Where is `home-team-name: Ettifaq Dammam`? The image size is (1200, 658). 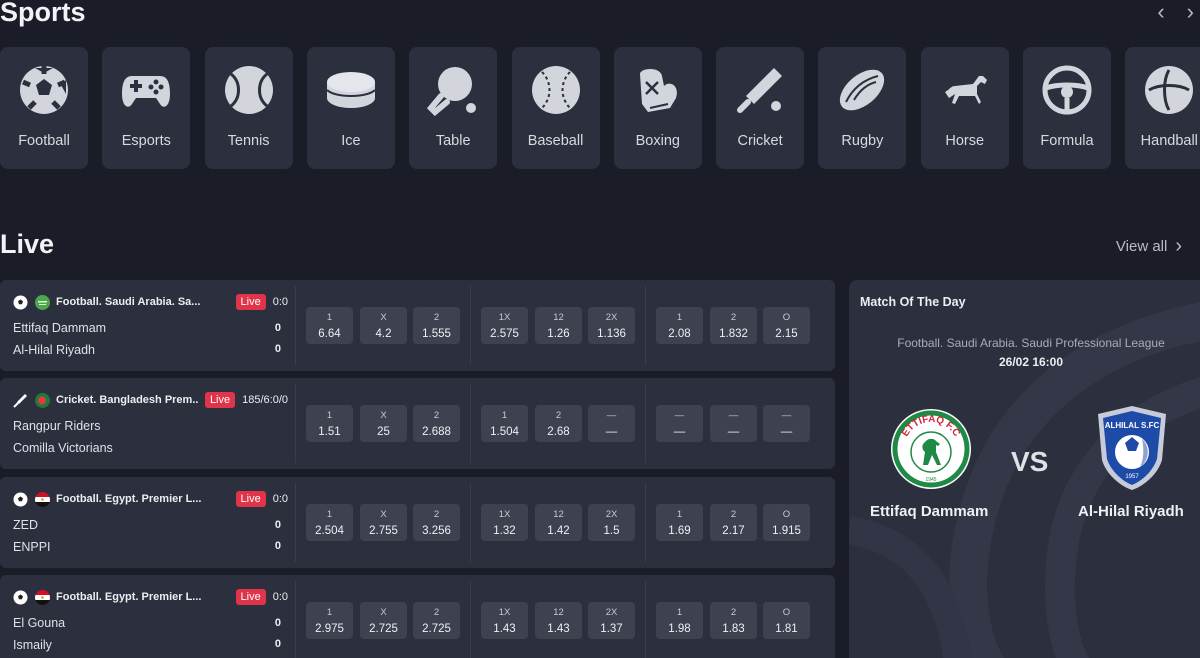 home-team-name: Ettifaq Dammam is located at coordinates (929, 511).